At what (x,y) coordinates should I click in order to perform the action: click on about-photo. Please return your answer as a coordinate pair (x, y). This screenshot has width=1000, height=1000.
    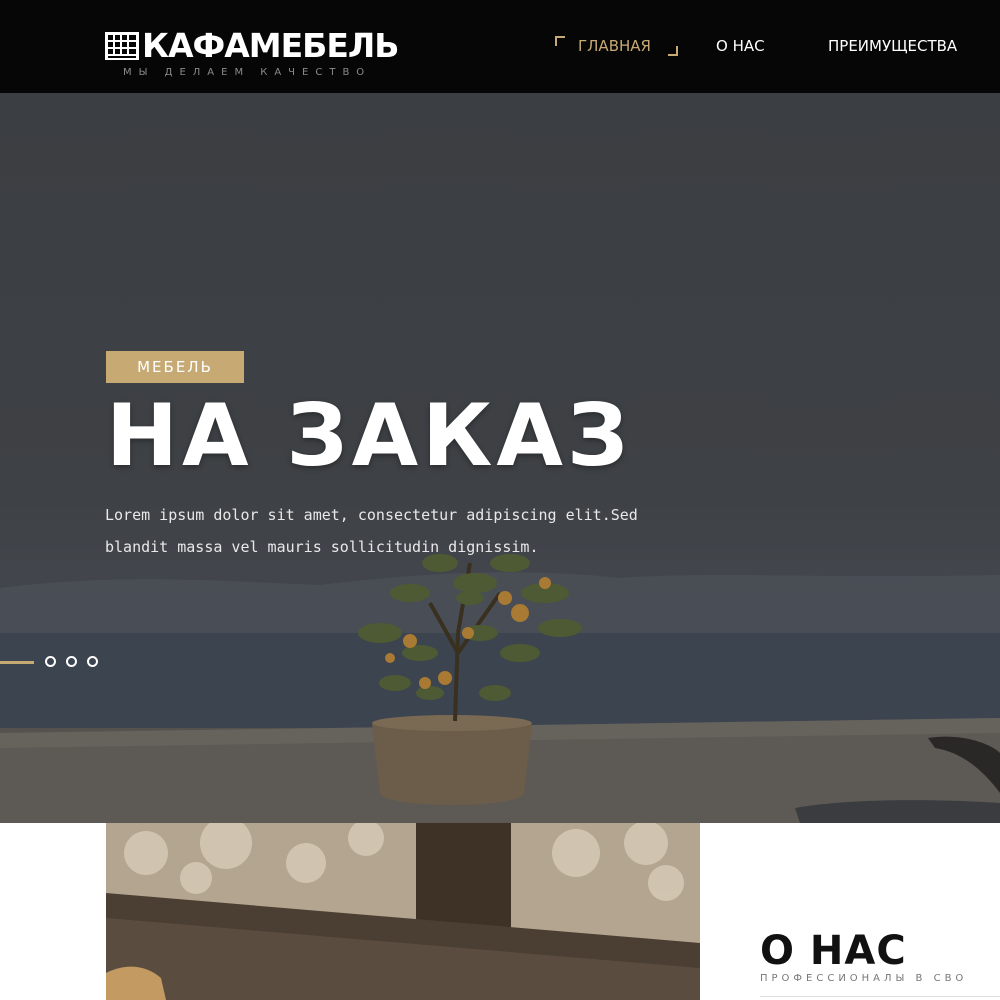
    Looking at the image, I should click on (403, 911).